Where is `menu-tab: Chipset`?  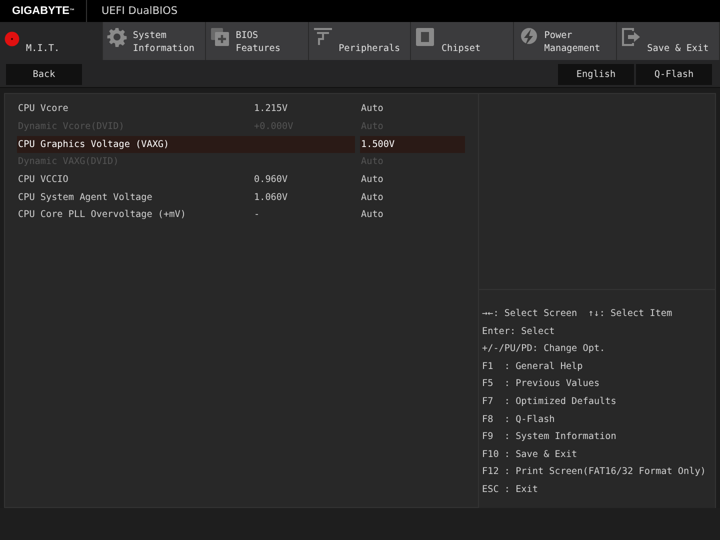
menu-tab: Chipset is located at coordinates (462, 41).